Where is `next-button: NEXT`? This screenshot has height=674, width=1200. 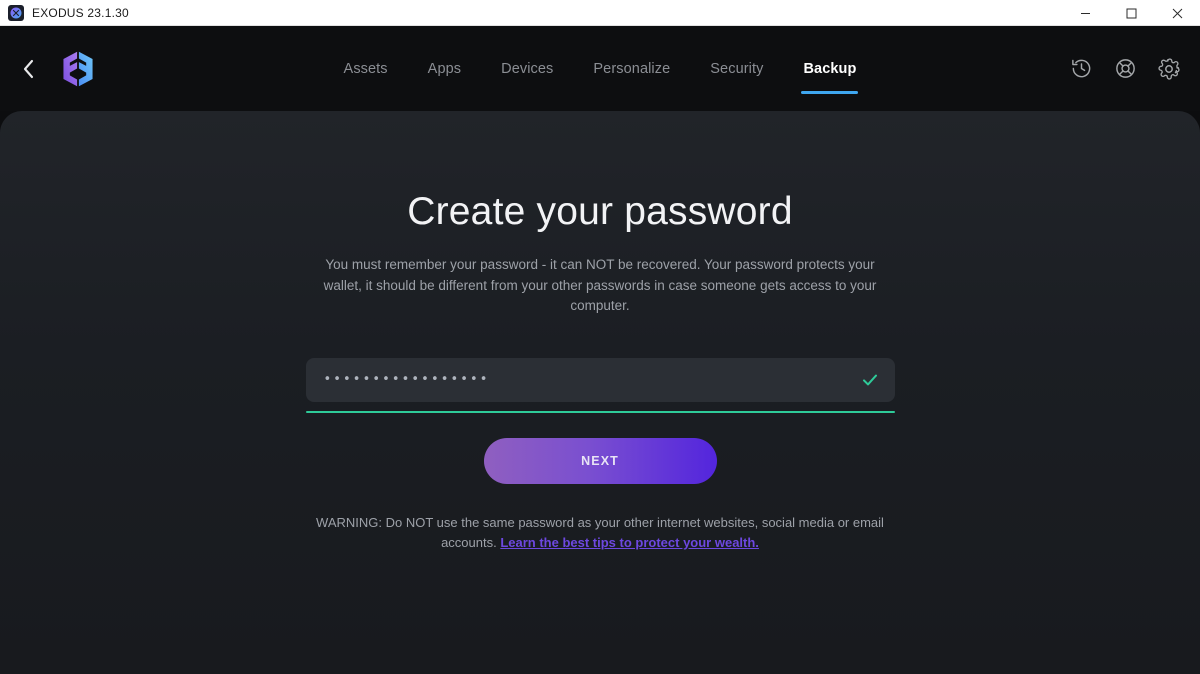
next-button: NEXT is located at coordinates (600, 460).